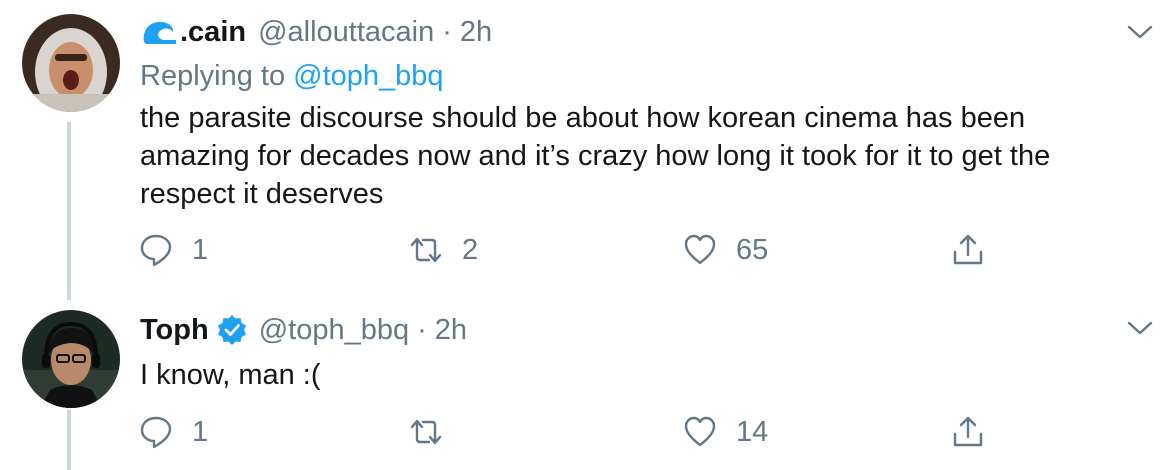 The width and height of the screenshot is (1176, 470). I want to click on display-name: .cain, so click(213, 32).